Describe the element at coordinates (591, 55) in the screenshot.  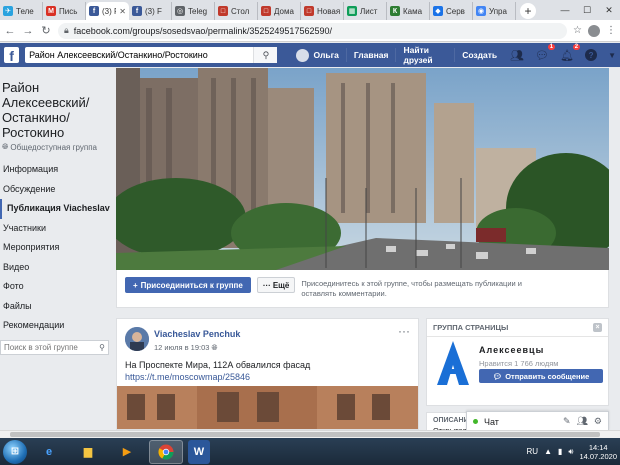
I see `help-icon: ?` at that location.